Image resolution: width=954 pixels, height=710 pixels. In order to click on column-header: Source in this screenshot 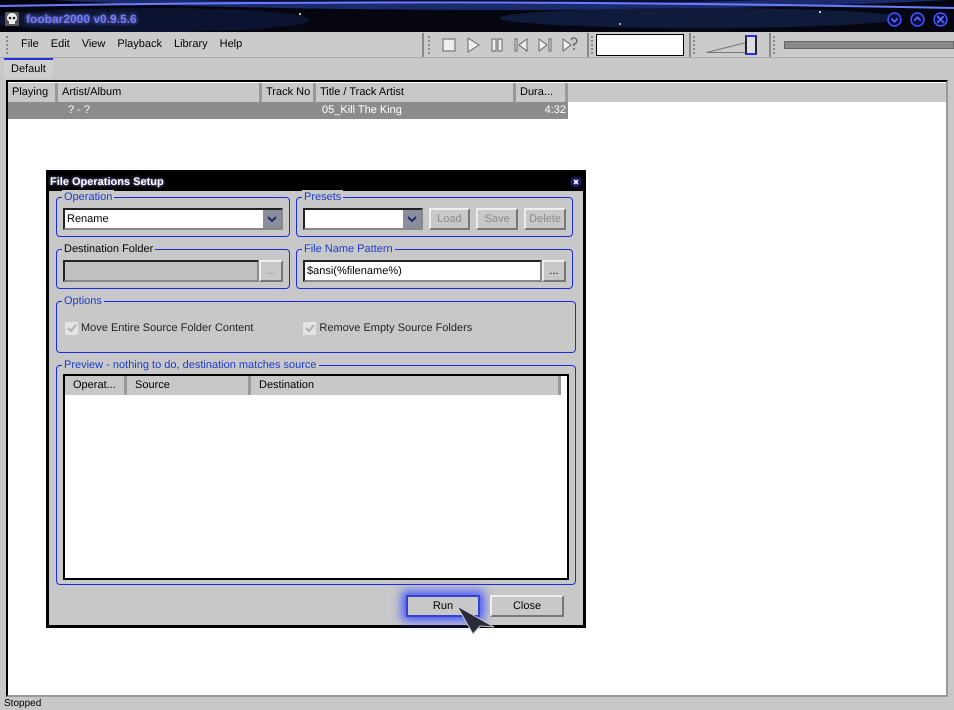, I will do `click(189, 385)`.